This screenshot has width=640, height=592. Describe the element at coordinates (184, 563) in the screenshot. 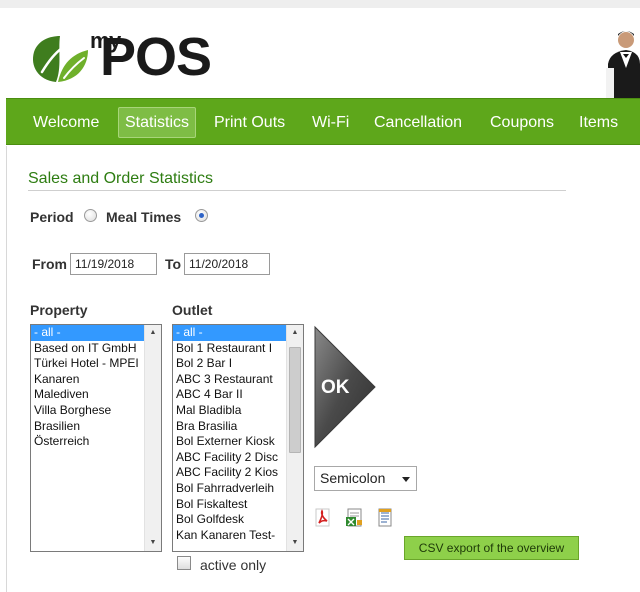

I see `active-only-checkbox` at that location.